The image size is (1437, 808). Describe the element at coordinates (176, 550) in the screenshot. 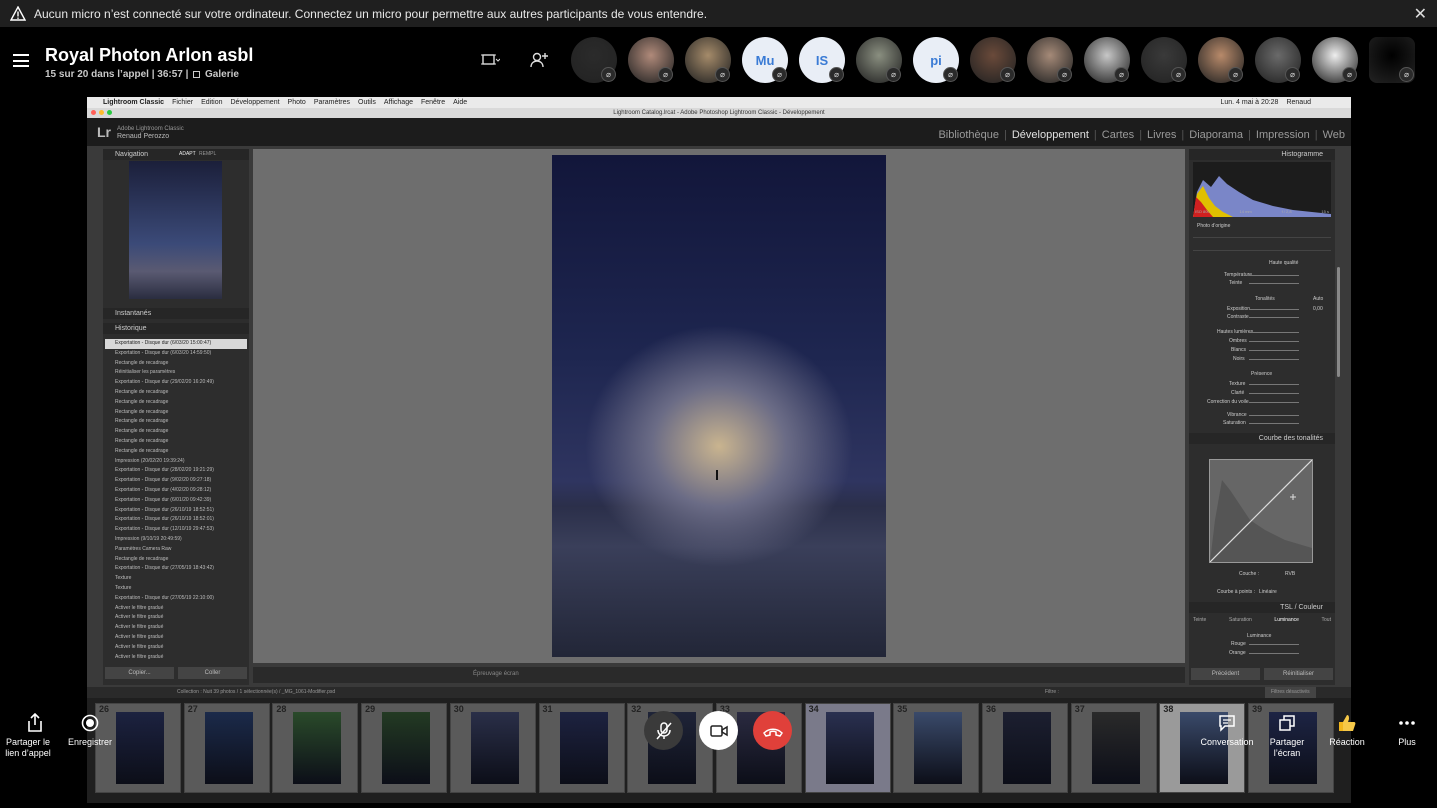

I see `history-item: Paramètres Camera Raw` at that location.